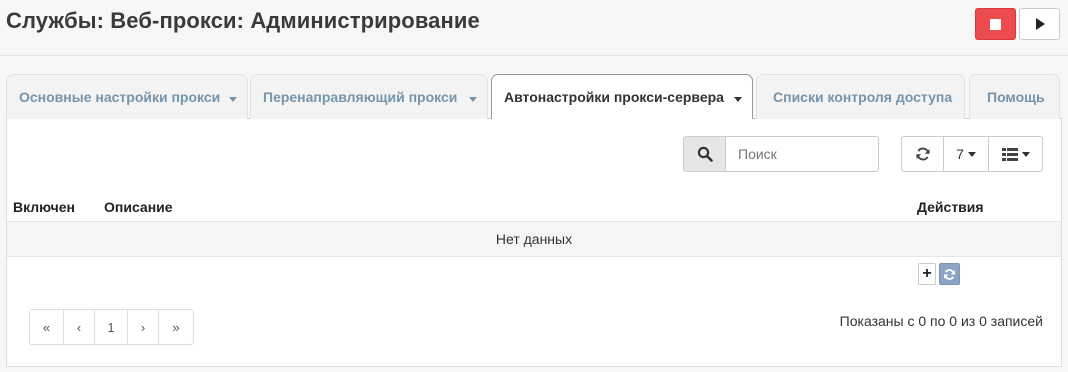  I want to click on plus-icon: +, so click(927, 273).